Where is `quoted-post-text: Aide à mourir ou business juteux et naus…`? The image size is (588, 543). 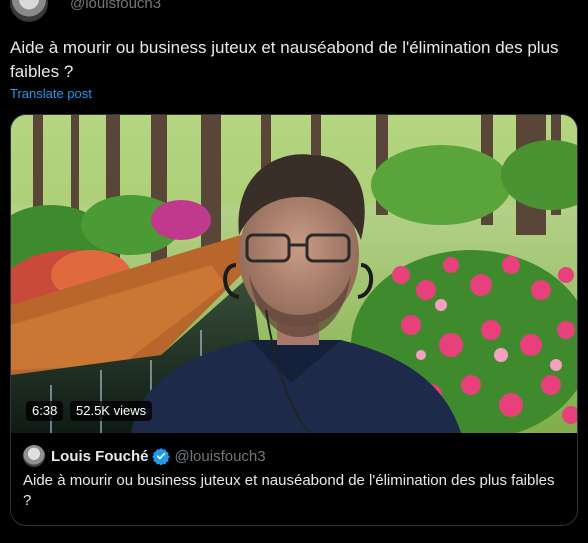
quoted-post-text: Aide à mourir ou business juteux et naus… is located at coordinates (289, 490).